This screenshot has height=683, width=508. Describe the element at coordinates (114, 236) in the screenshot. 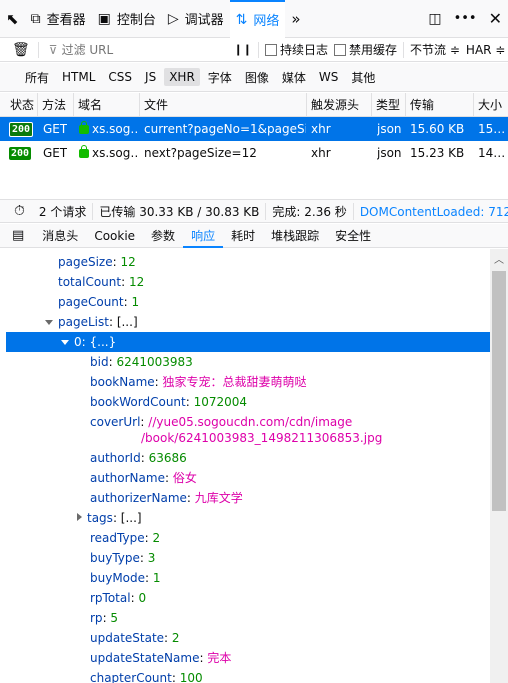

I see `tab-cookies: Cookie` at that location.